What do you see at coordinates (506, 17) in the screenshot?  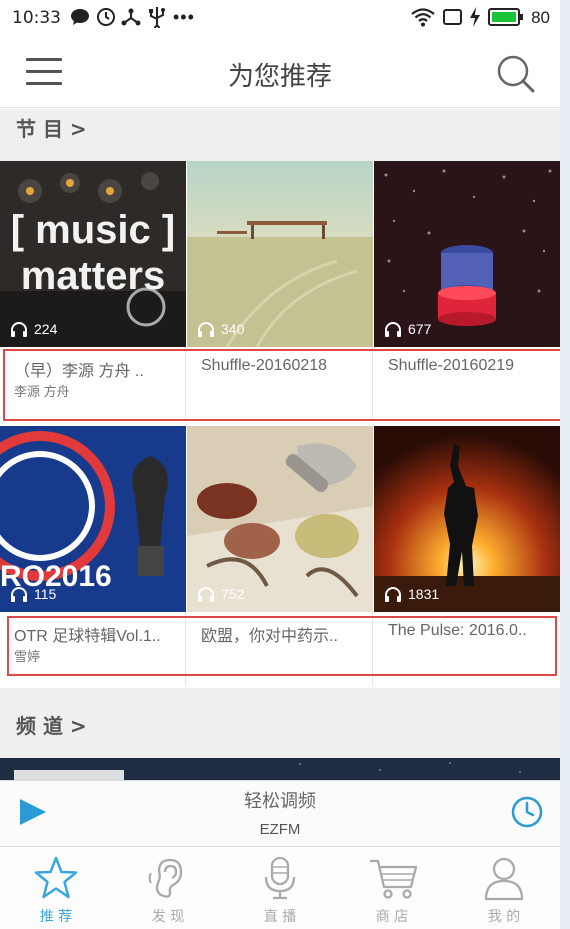 I see `battery-icon` at bounding box center [506, 17].